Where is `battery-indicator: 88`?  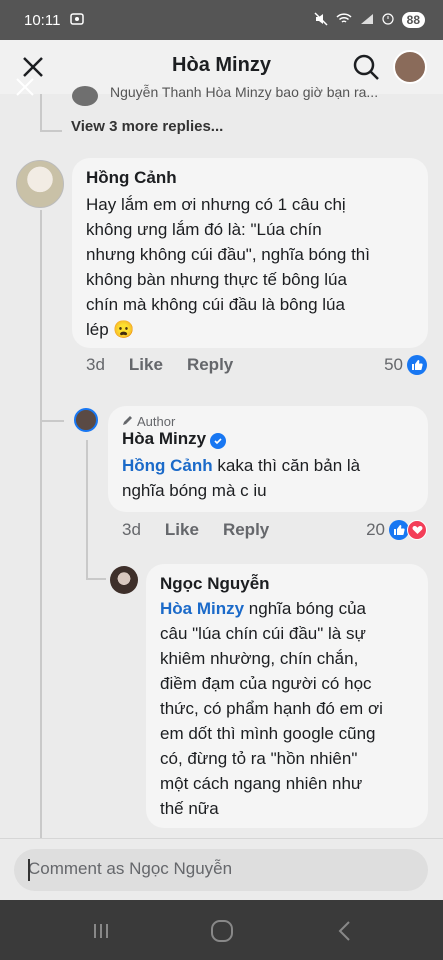
battery-indicator: 88 is located at coordinates (413, 20).